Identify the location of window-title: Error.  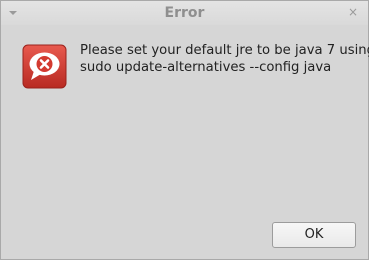
(184, 13).